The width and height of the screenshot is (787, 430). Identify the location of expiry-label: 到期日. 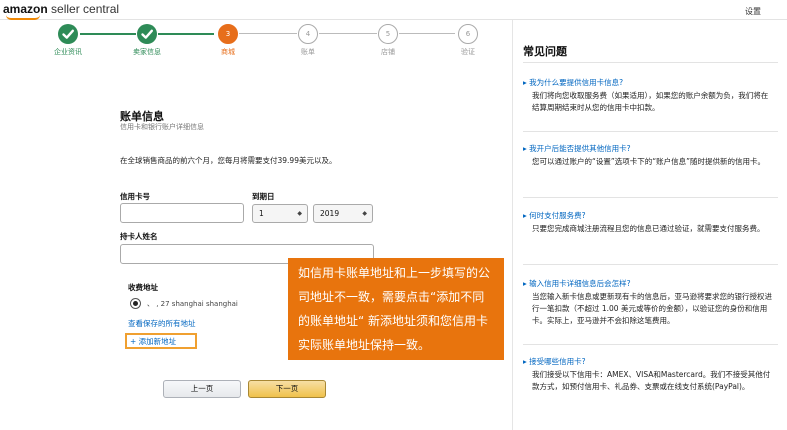
(263, 196).